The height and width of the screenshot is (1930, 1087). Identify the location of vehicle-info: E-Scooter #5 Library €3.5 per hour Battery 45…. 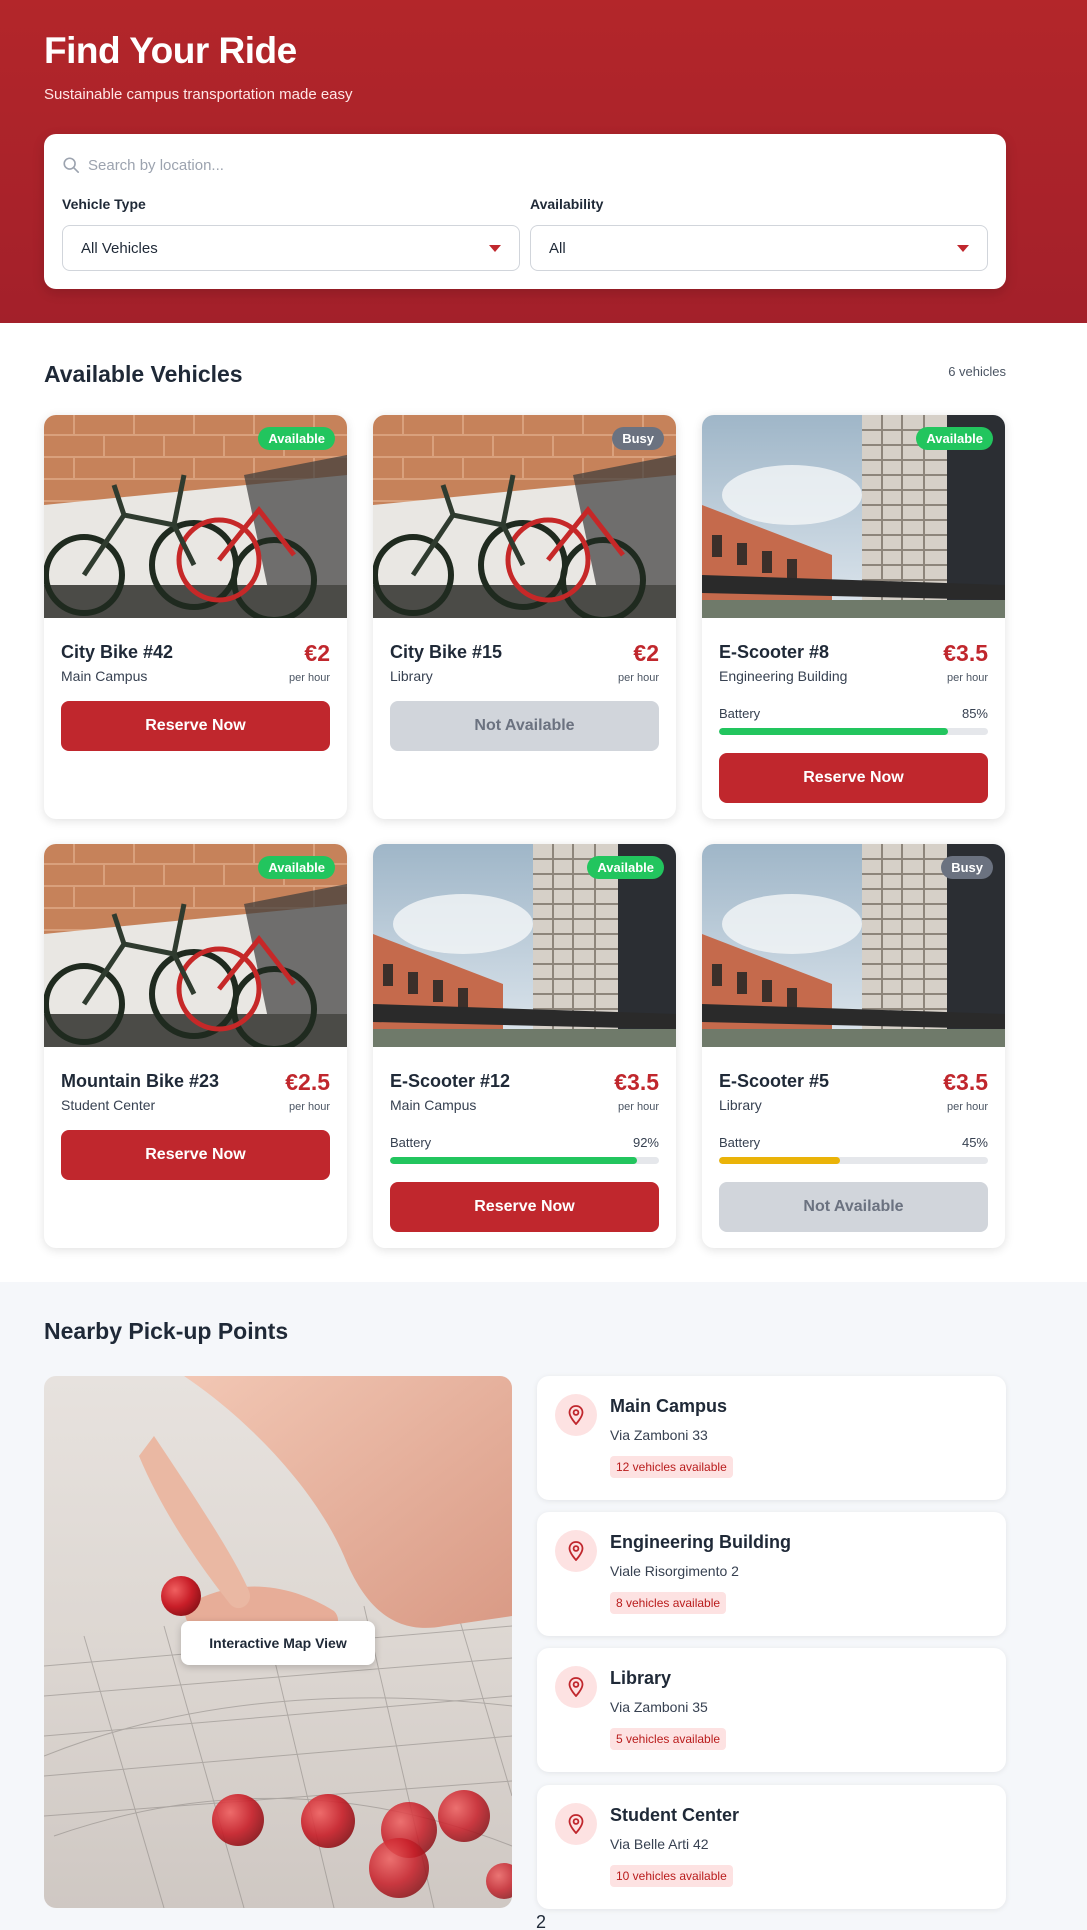
(853, 1147).